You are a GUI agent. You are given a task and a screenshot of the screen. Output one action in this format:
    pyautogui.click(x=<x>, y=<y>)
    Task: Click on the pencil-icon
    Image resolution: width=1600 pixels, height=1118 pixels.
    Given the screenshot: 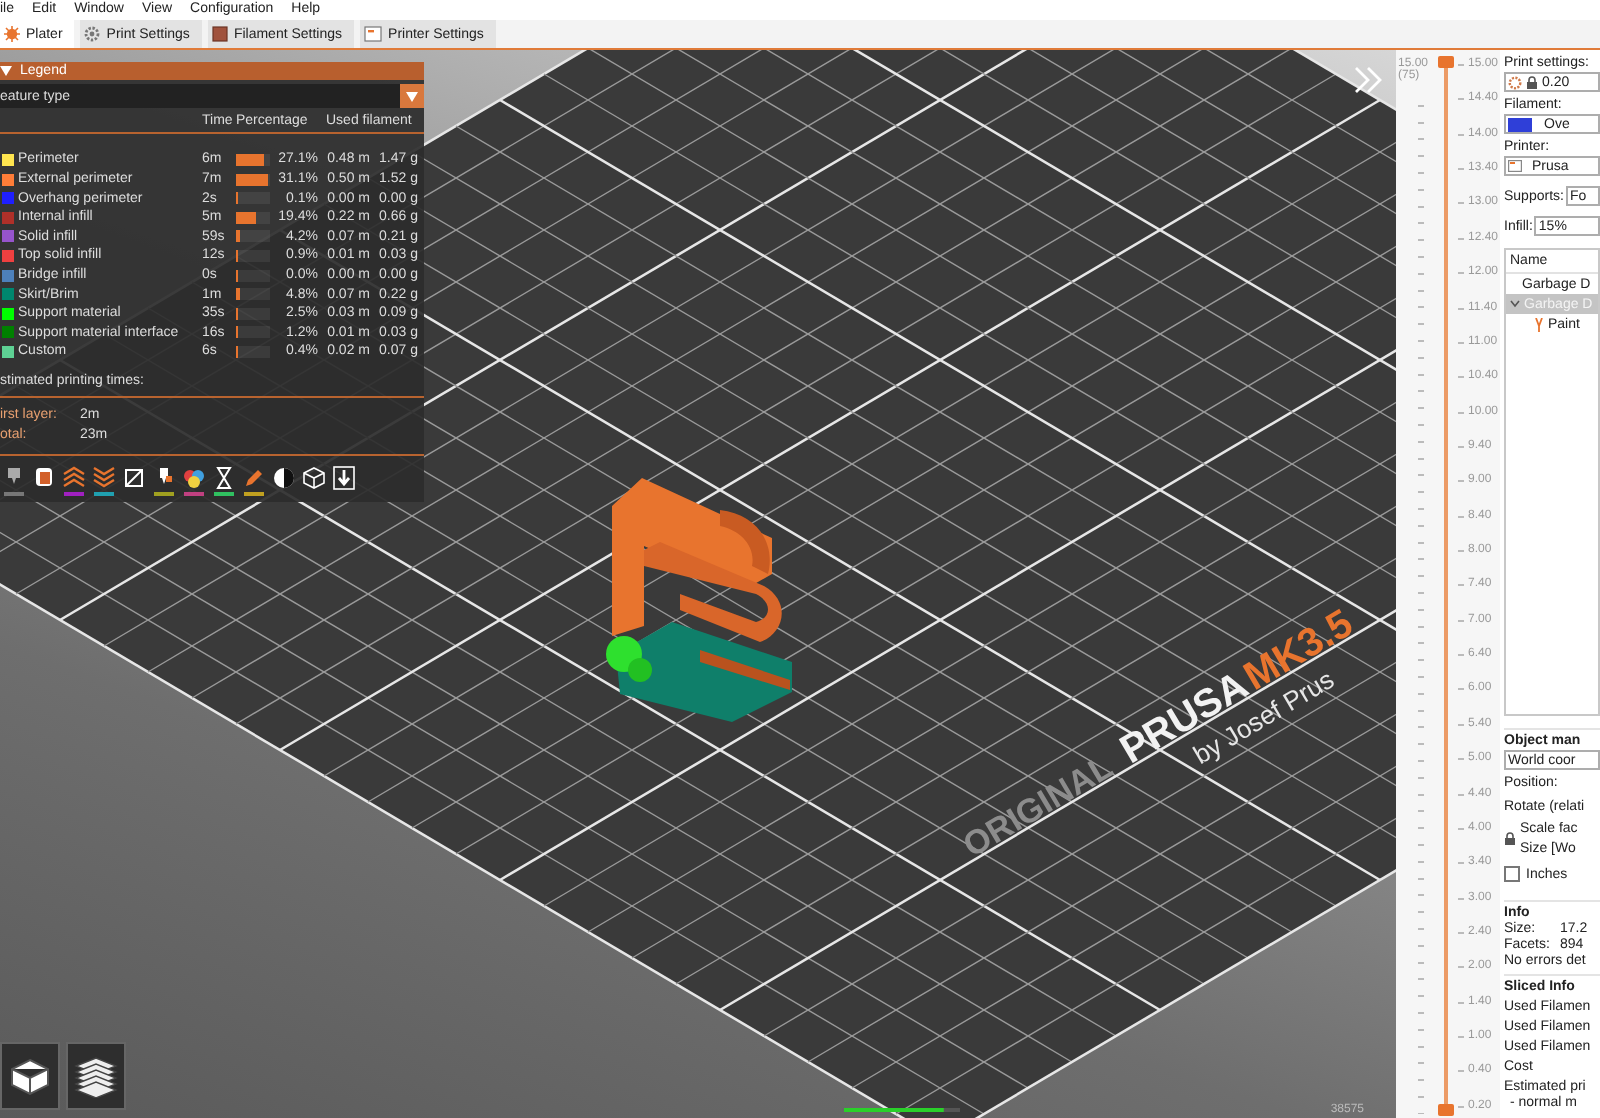 What is the action you would take?
    pyautogui.click(x=254, y=477)
    